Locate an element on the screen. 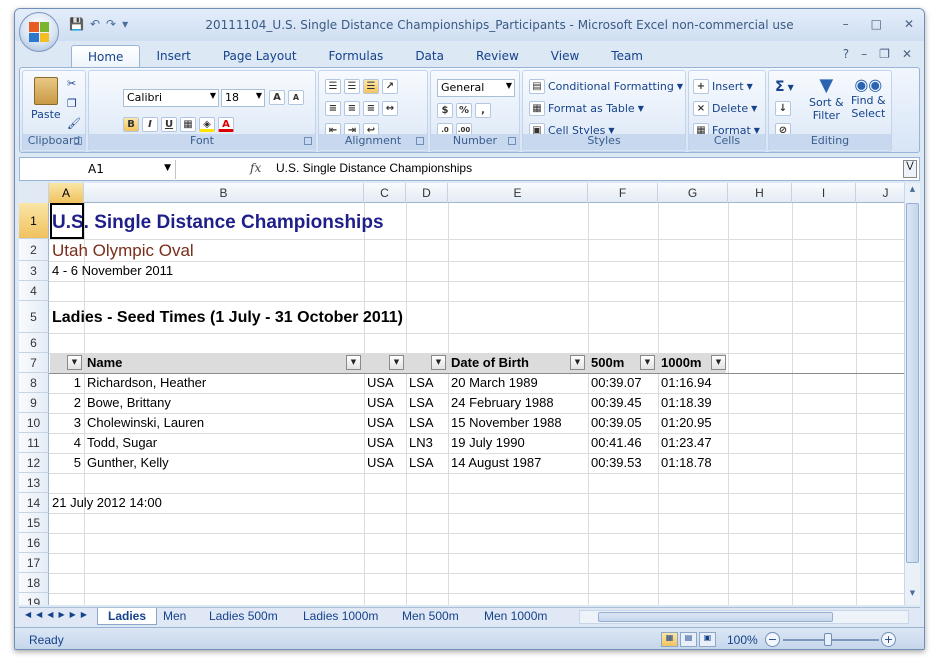  col-header-d: D is located at coordinates (427, 193).